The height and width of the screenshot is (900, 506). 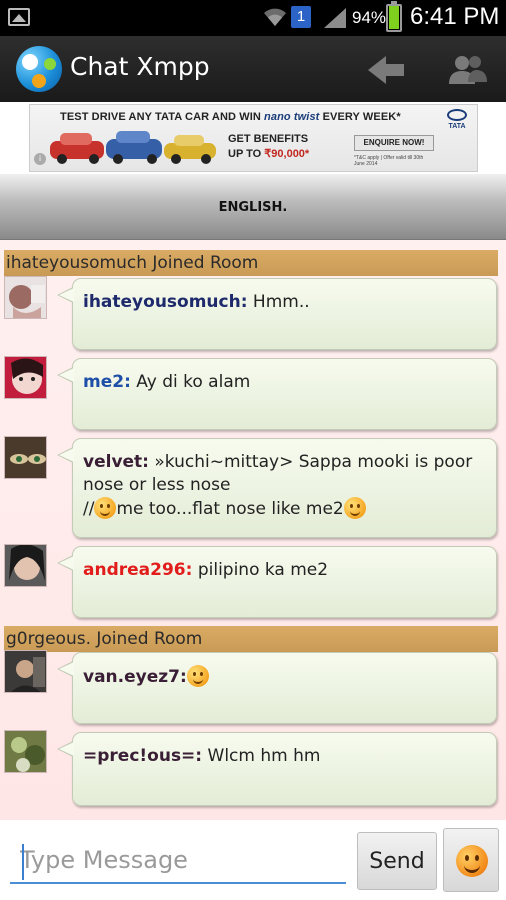 What do you see at coordinates (39, 69) in the screenshot?
I see `app-logo-icon` at bounding box center [39, 69].